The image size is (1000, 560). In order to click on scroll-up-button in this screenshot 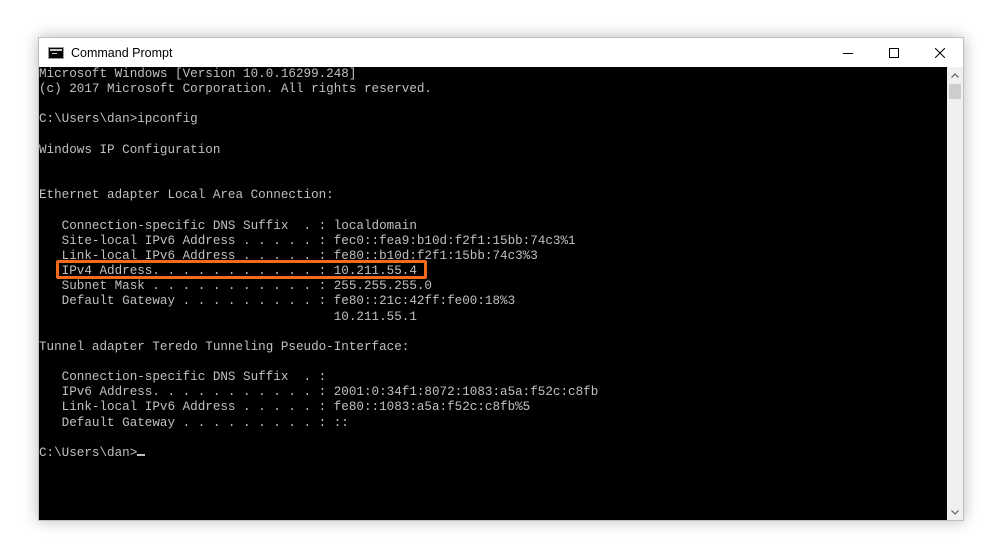, I will do `click(955, 75)`.